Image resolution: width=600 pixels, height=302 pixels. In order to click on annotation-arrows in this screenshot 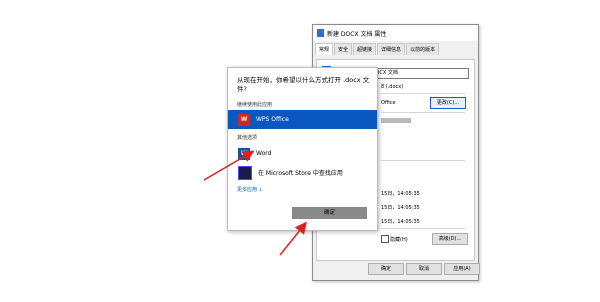, I will do `click(255, 203)`.